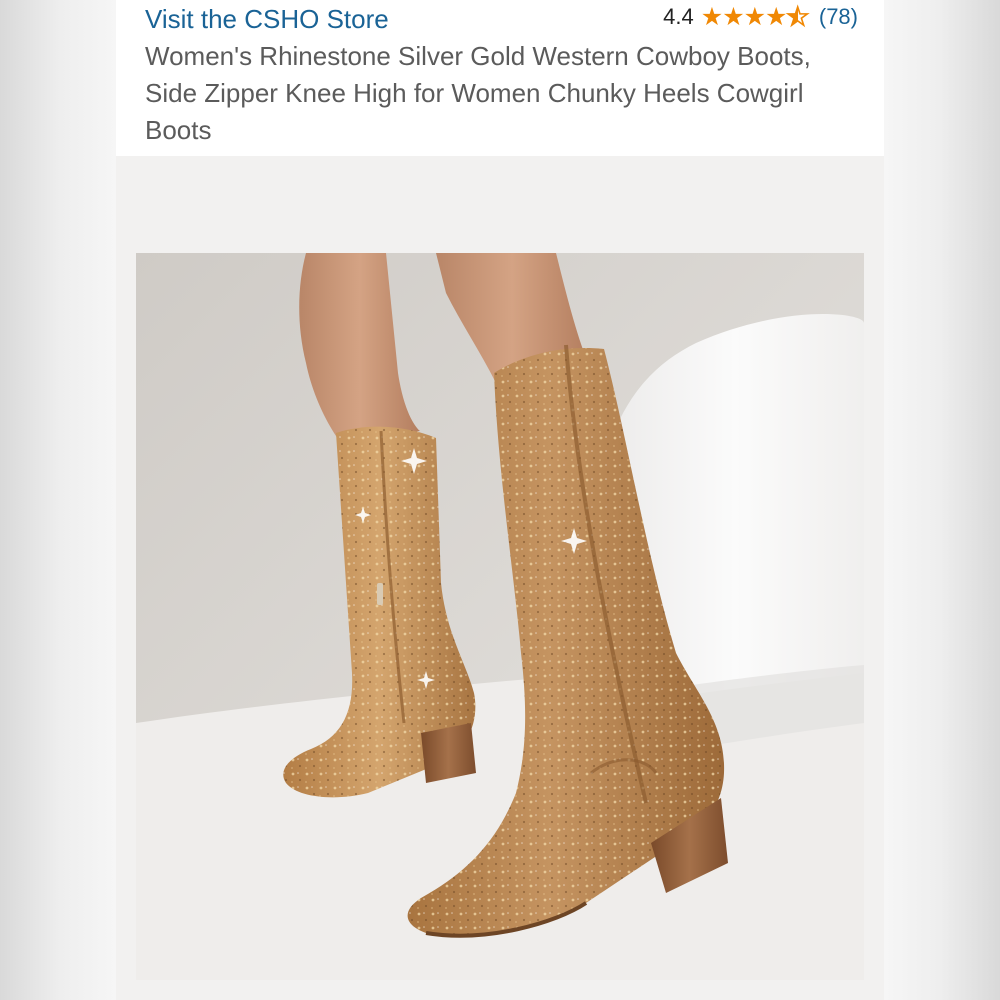 The width and height of the screenshot is (1000, 1000). What do you see at coordinates (267, 19) in the screenshot?
I see `visit-store-link: Visit the CSHO Store` at bounding box center [267, 19].